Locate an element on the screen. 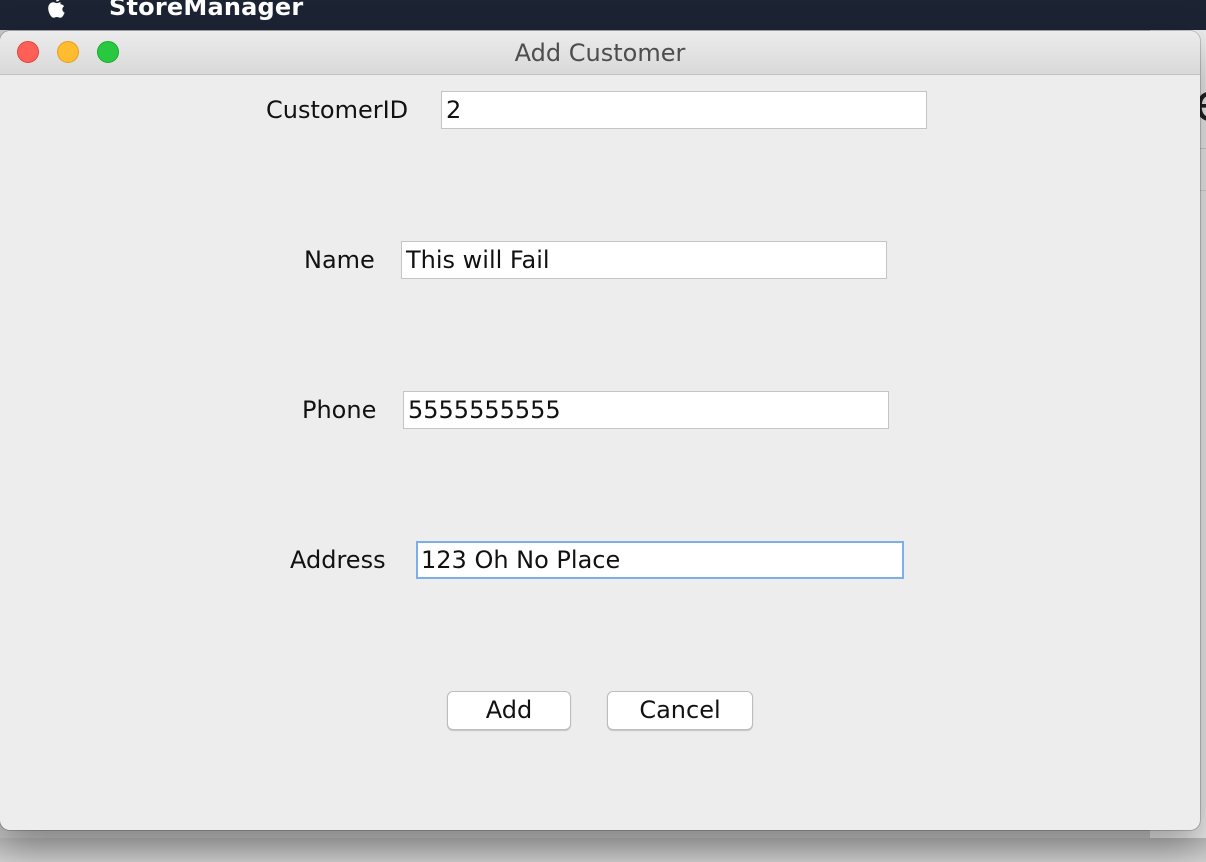 Image resolution: width=1206 pixels, height=862 pixels. maximize-window-button is located at coordinates (108, 52).